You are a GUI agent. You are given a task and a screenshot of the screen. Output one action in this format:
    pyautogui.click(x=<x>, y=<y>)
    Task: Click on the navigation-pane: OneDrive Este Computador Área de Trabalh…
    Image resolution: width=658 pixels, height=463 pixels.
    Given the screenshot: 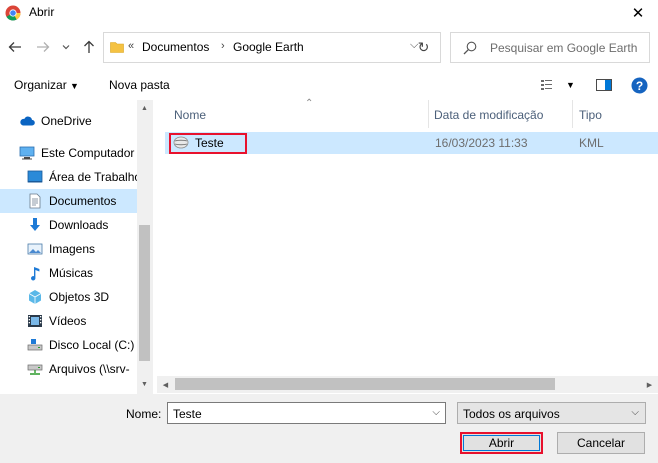 What is the action you would take?
    pyautogui.click(x=76, y=247)
    